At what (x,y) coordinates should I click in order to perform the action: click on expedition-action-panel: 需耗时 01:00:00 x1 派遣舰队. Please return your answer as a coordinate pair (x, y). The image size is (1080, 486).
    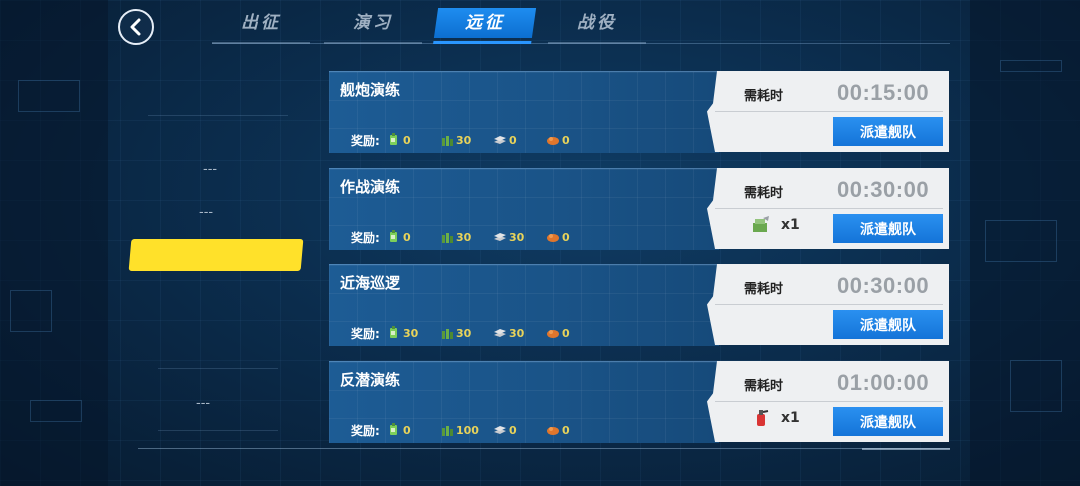
    Looking at the image, I should click on (828, 401).